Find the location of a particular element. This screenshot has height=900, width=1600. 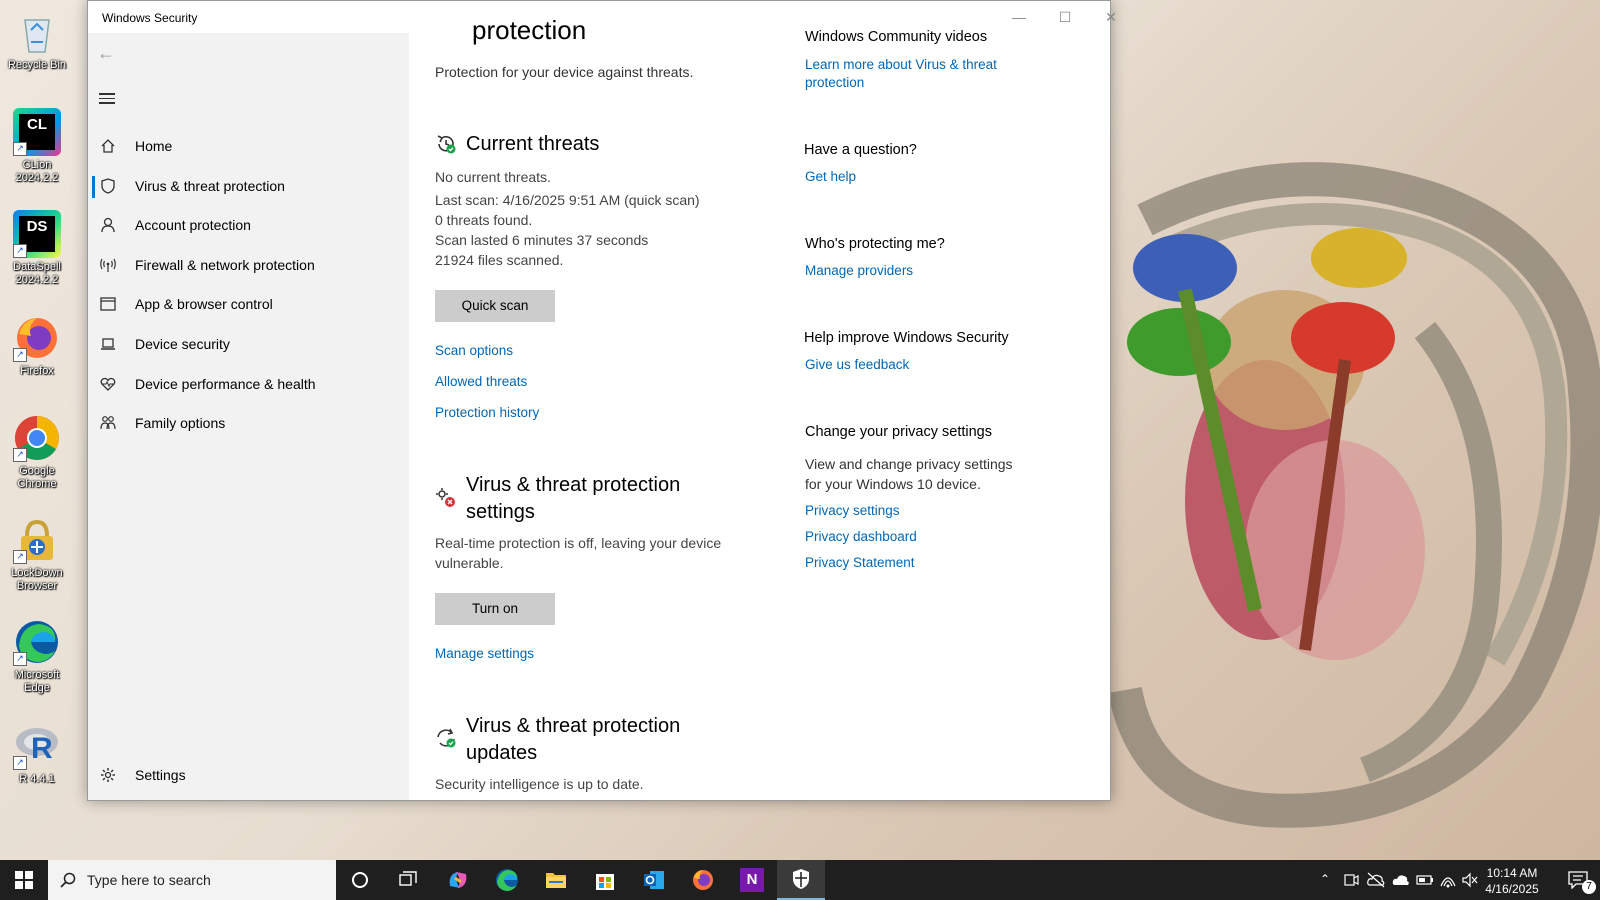

windows-security-shield-icon is located at coordinates (801, 879).